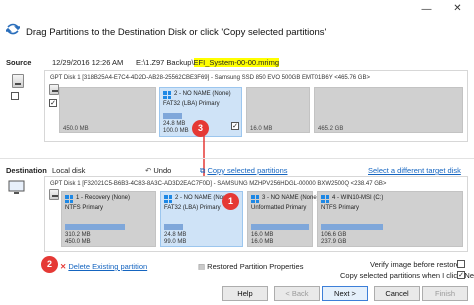 This screenshot has height=305, width=474. I want to click on source-partition-3: 16.0 MB, so click(278, 110).